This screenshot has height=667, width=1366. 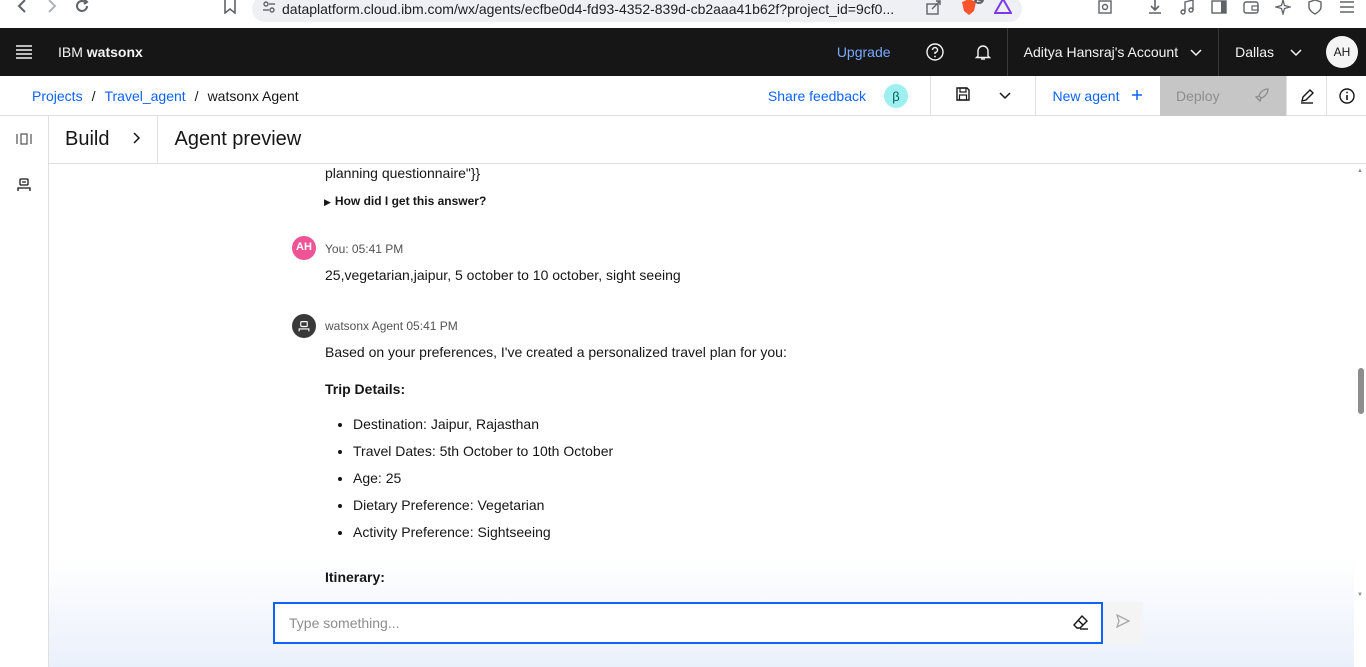 What do you see at coordinates (1360, 595) in the screenshot?
I see `scroll-down-arrow-icon: ▼` at bounding box center [1360, 595].